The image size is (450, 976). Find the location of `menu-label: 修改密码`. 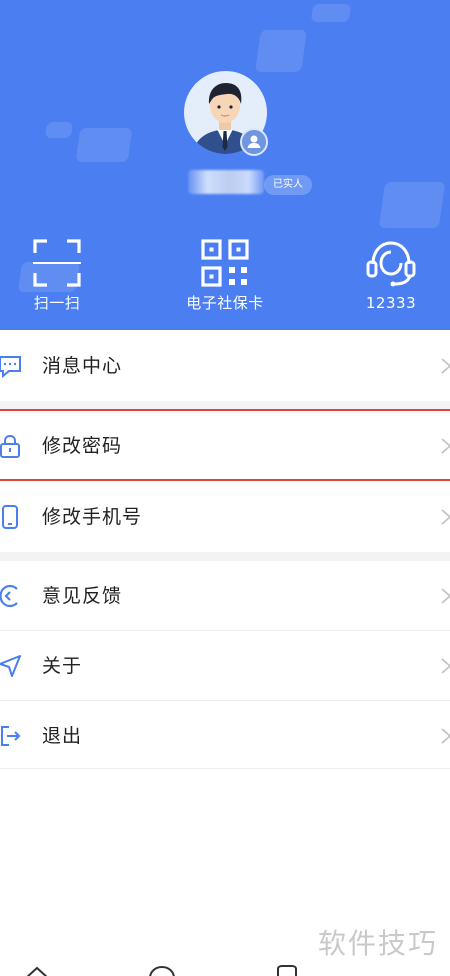

menu-label: 修改密码 is located at coordinates (82, 446).